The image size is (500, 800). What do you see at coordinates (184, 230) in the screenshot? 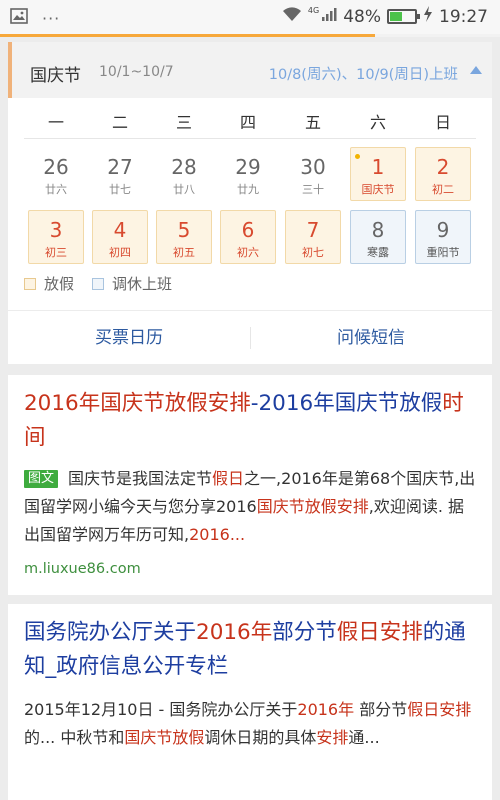
I see `day-number: 5` at bounding box center [184, 230].